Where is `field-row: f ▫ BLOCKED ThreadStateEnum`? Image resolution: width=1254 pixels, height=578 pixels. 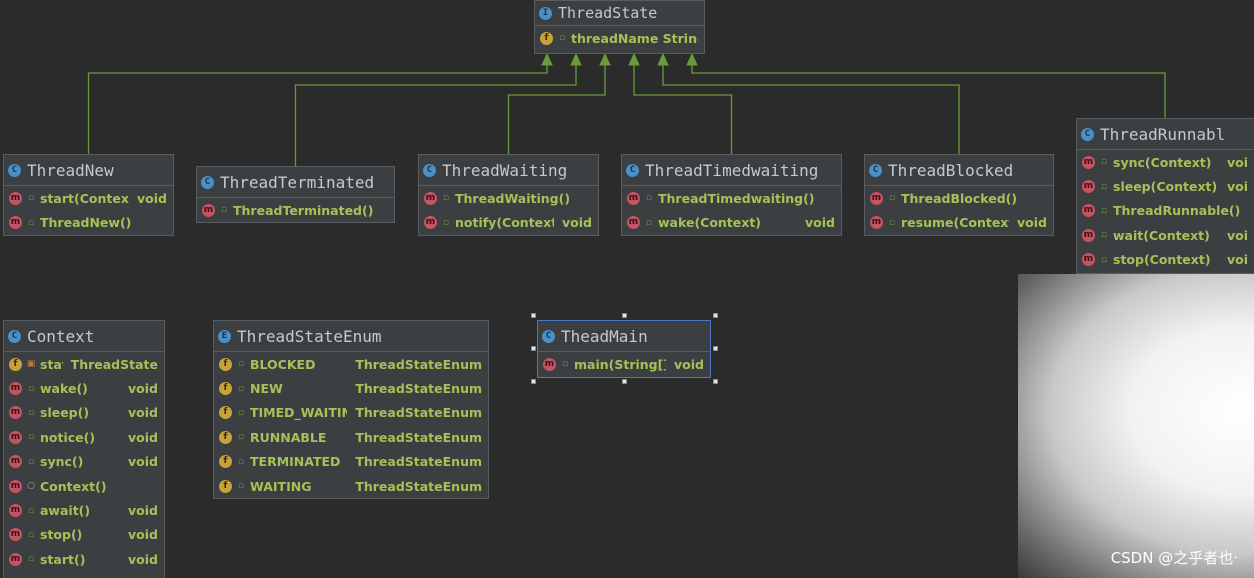
field-row: f ▫ BLOCKED ThreadStateEnum is located at coordinates (351, 364).